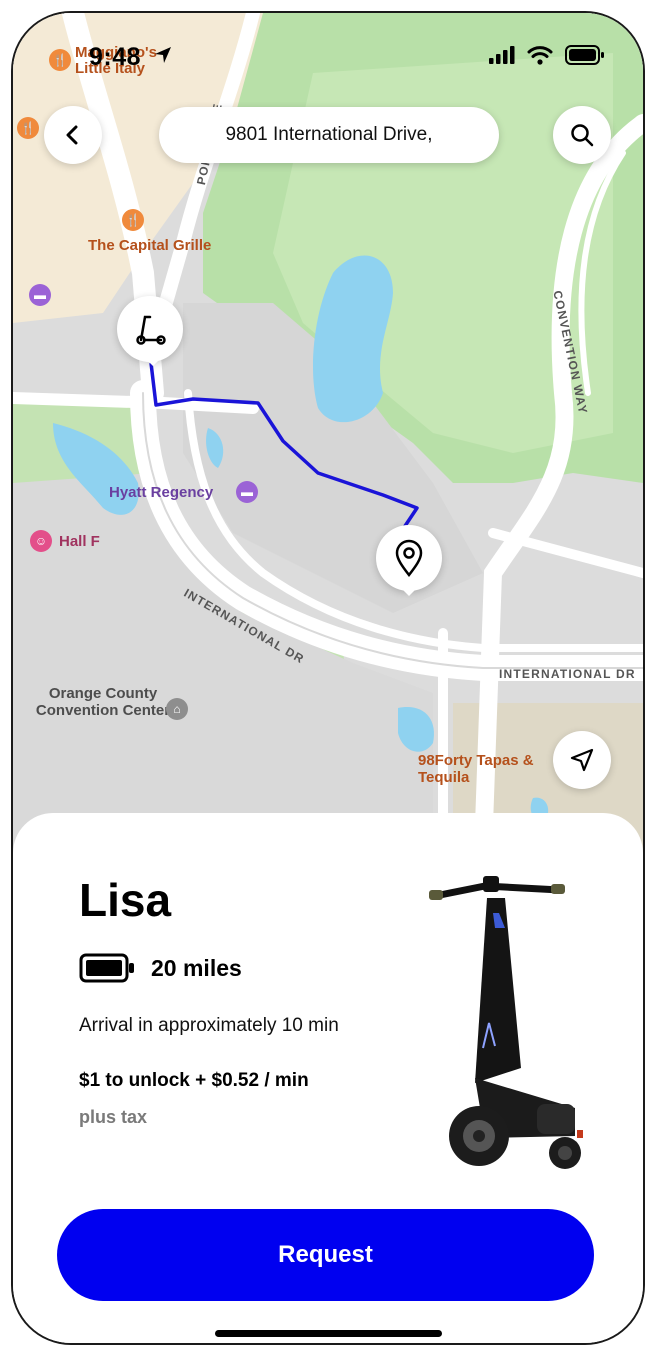 The image size is (656, 1356). Describe the element at coordinates (163, 55) in the screenshot. I see `location-arrow-icon` at that location.